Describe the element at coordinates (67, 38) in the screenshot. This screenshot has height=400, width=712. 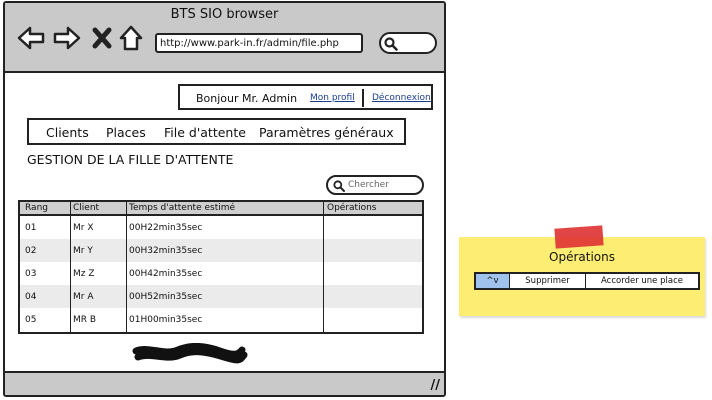
I see `forward-arrow-icon` at that location.